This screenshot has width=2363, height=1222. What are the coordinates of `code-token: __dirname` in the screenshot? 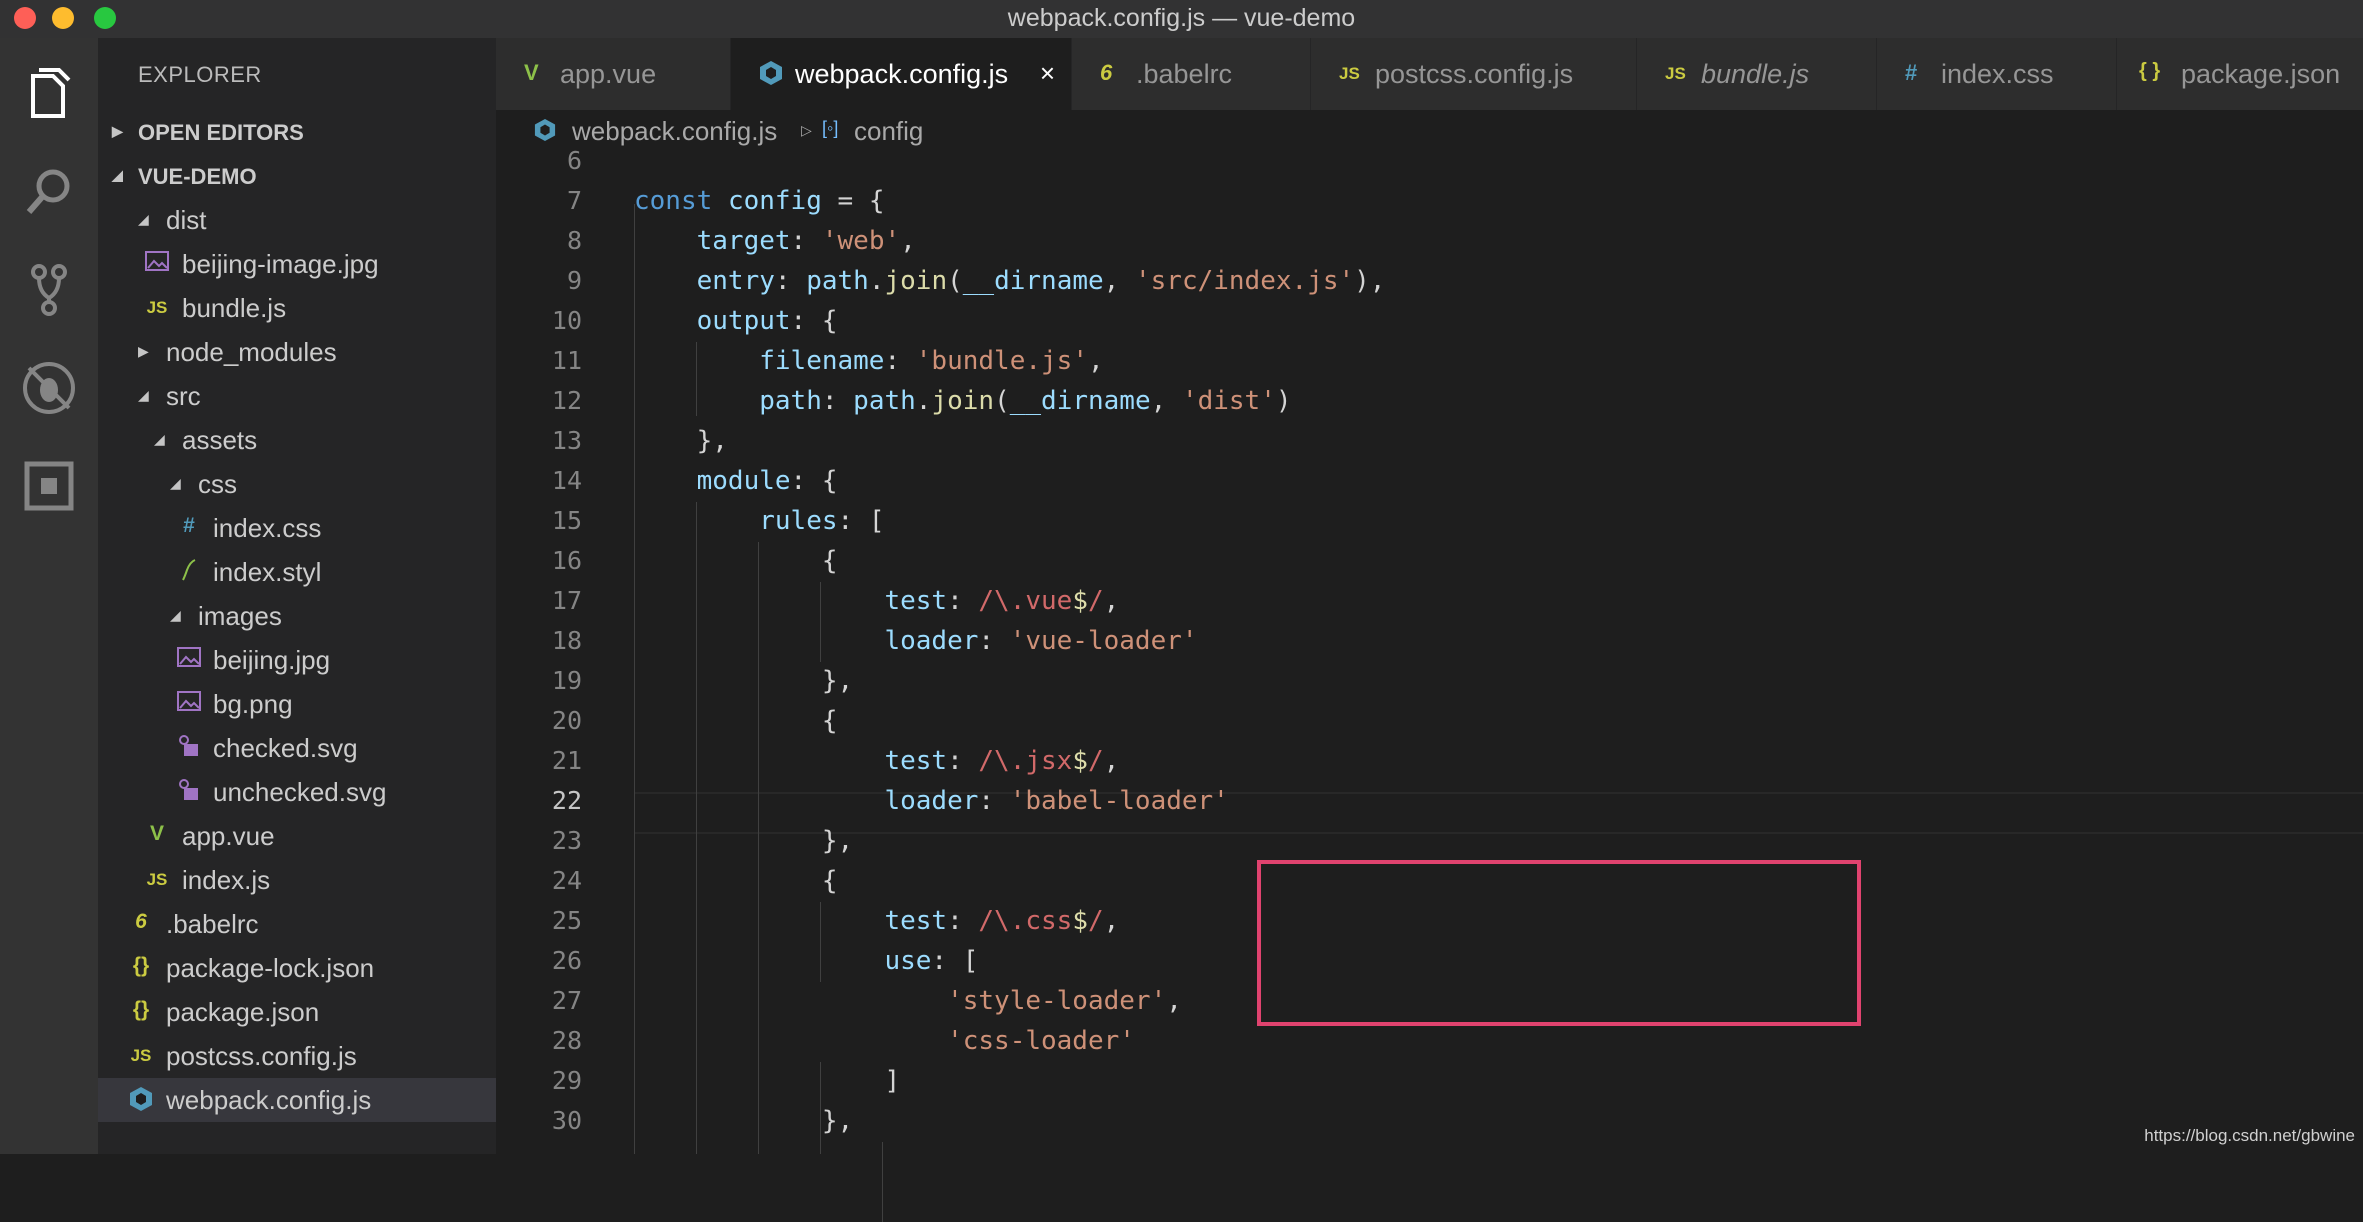 It's located at (1080, 401).